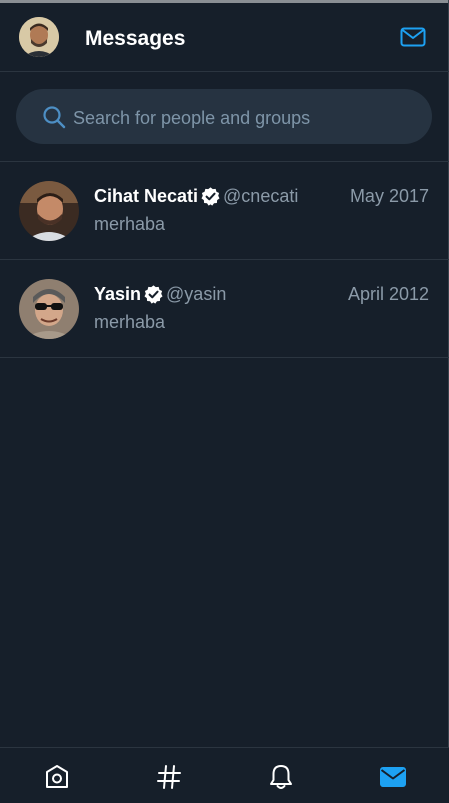 Image resolution: width=449 pixels, height=803 pixels. I want to click on conversation-header: Cihat Necati @cnecati, so click(196, 196).